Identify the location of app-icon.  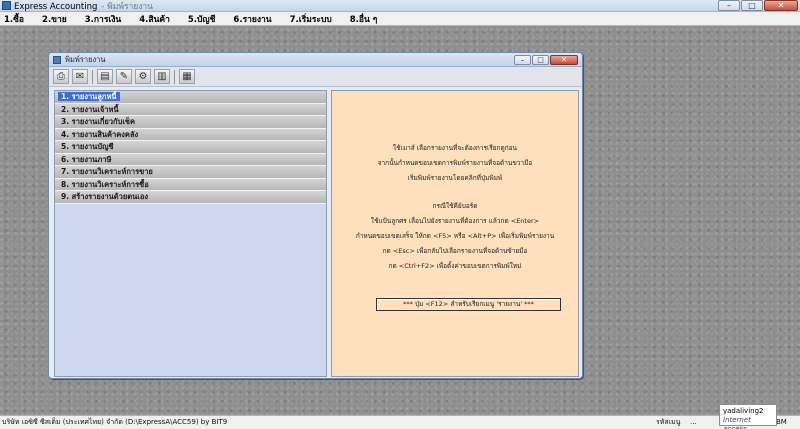
(6, 5).